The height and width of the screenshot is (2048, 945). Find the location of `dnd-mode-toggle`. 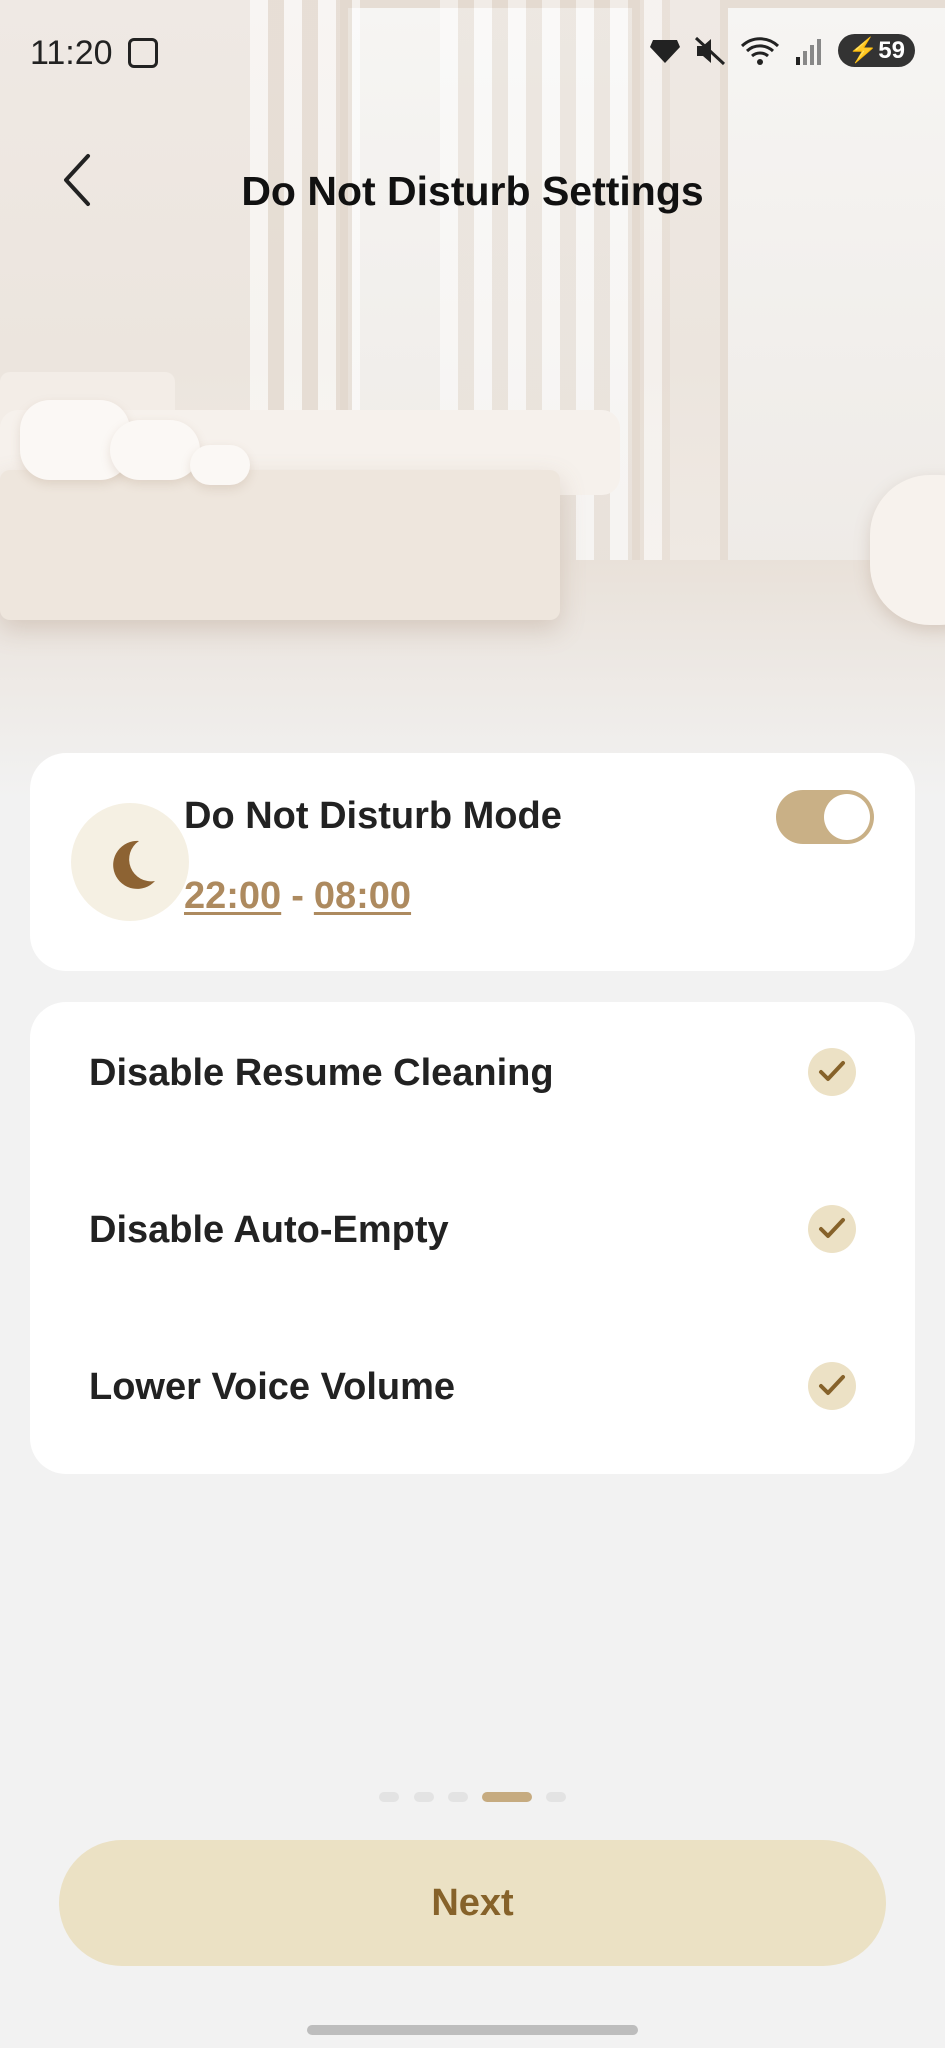

dnd-mode-toggle is located at coordinates (825, 817).